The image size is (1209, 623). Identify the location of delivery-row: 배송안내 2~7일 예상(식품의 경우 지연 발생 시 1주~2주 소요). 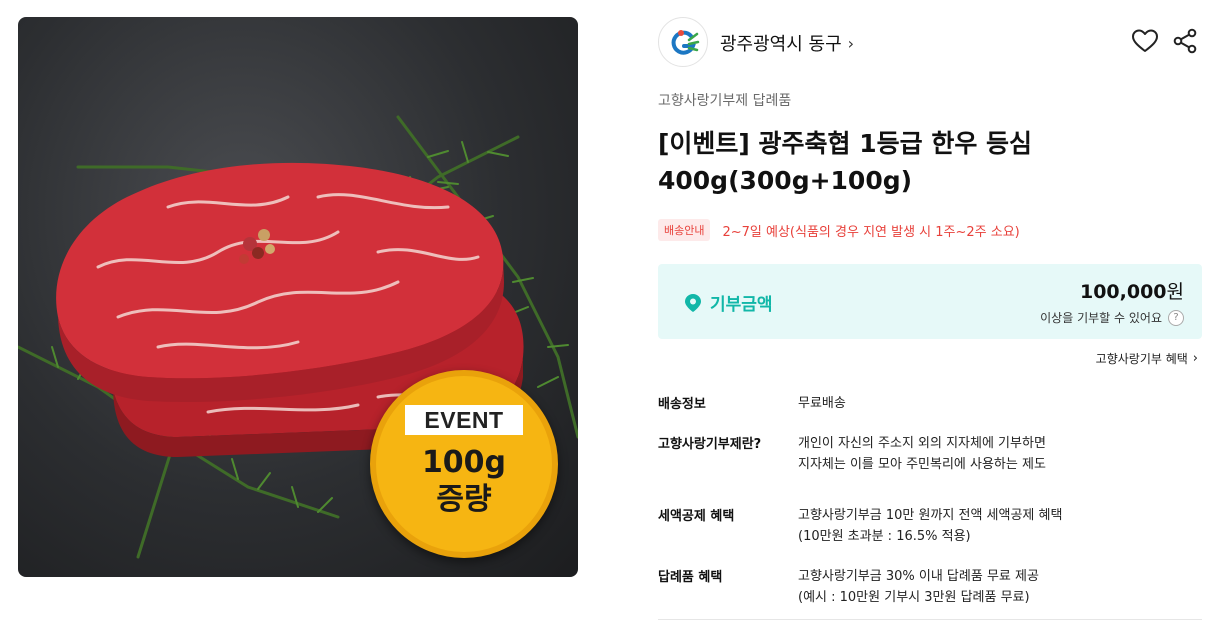
(839, 230).